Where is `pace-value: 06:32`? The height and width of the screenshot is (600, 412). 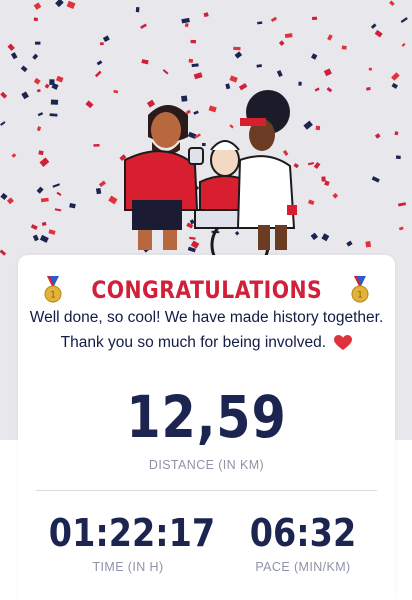
pace-value: 06:32 is located at coordinates (303, 533).